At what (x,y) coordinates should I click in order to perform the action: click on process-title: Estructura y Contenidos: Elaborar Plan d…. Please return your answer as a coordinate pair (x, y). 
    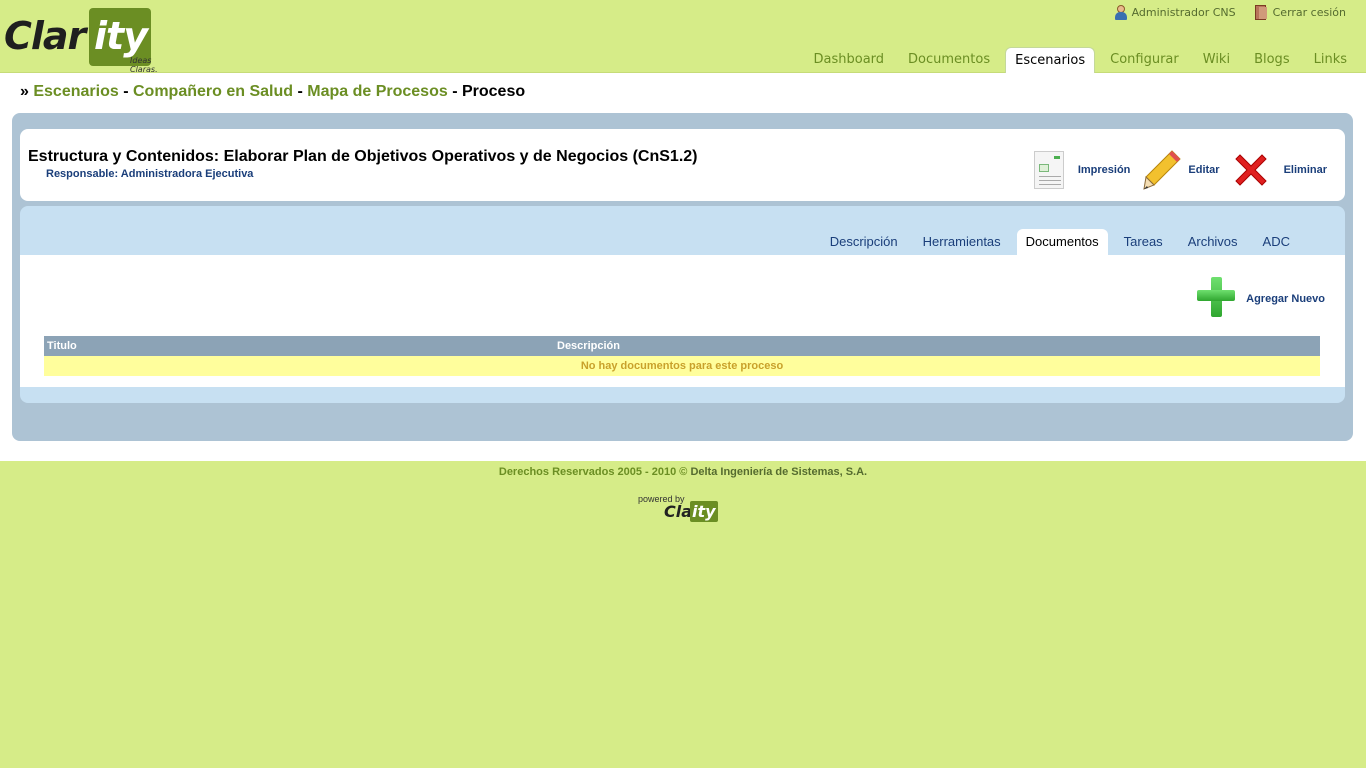
    Looking at the image, I should click on (363, 156).